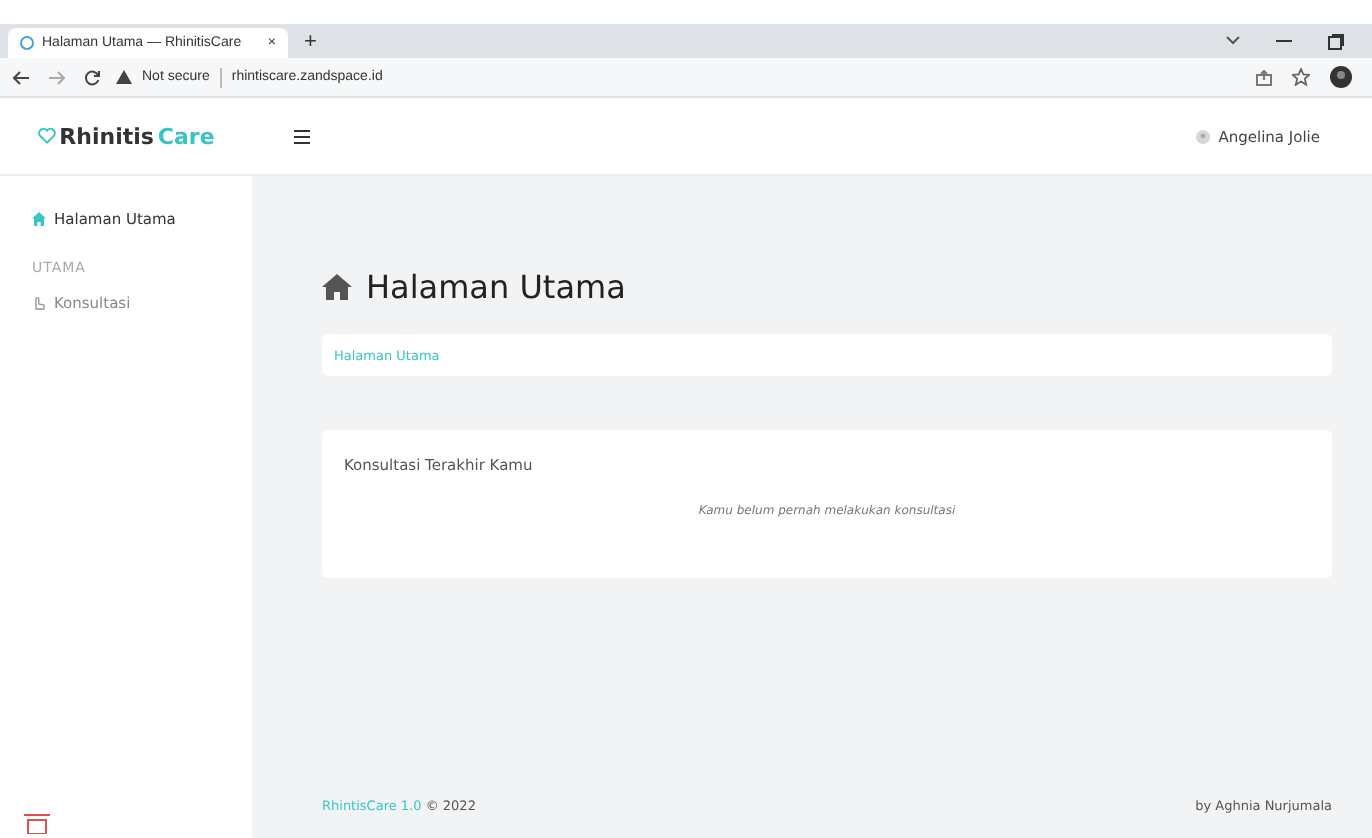 The height and width of the screenshot is (838, 1372). What do you see at coordinates (27, 43) in the screenshot?
I see `site-icon` at bounding box center [27, 43].